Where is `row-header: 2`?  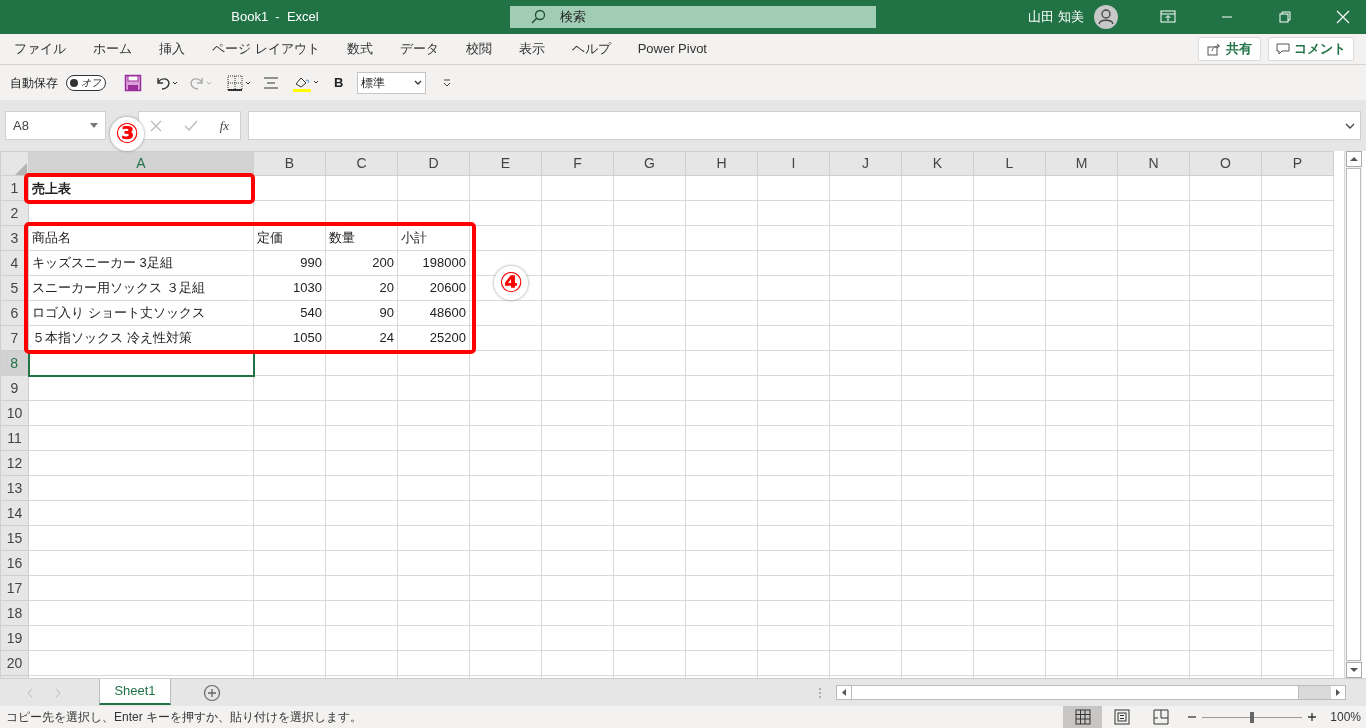 row-header: 2 is located at coordinates (14, 213).